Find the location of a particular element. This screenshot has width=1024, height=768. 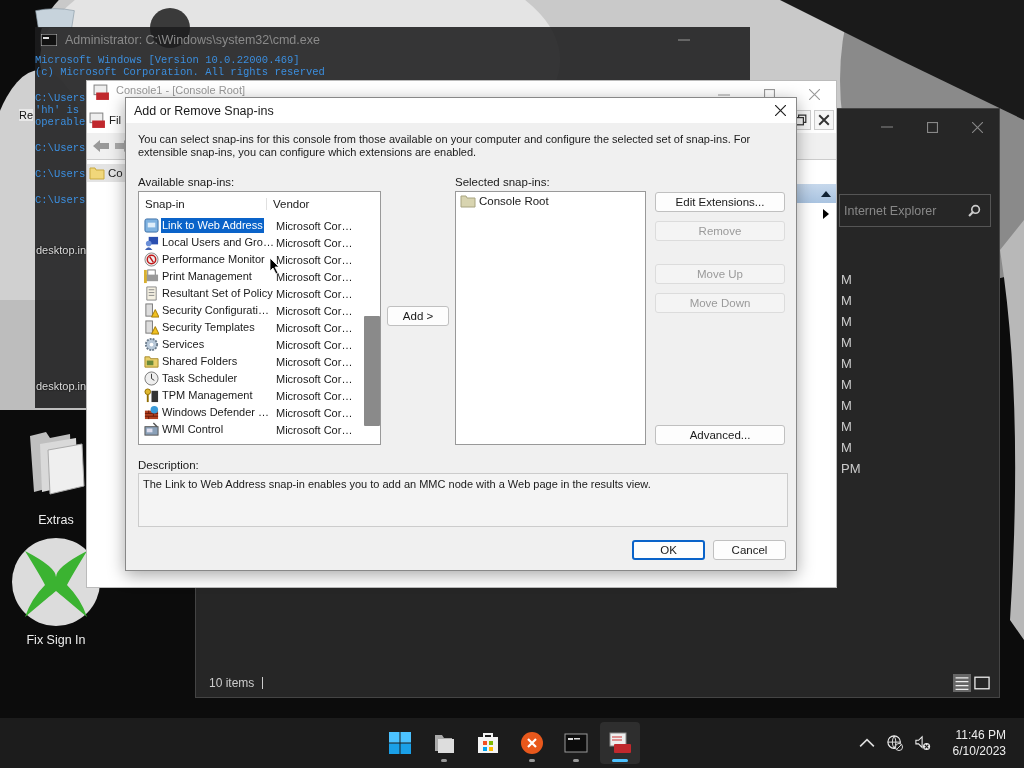

clock-icon is located at coordinates (151, 378).